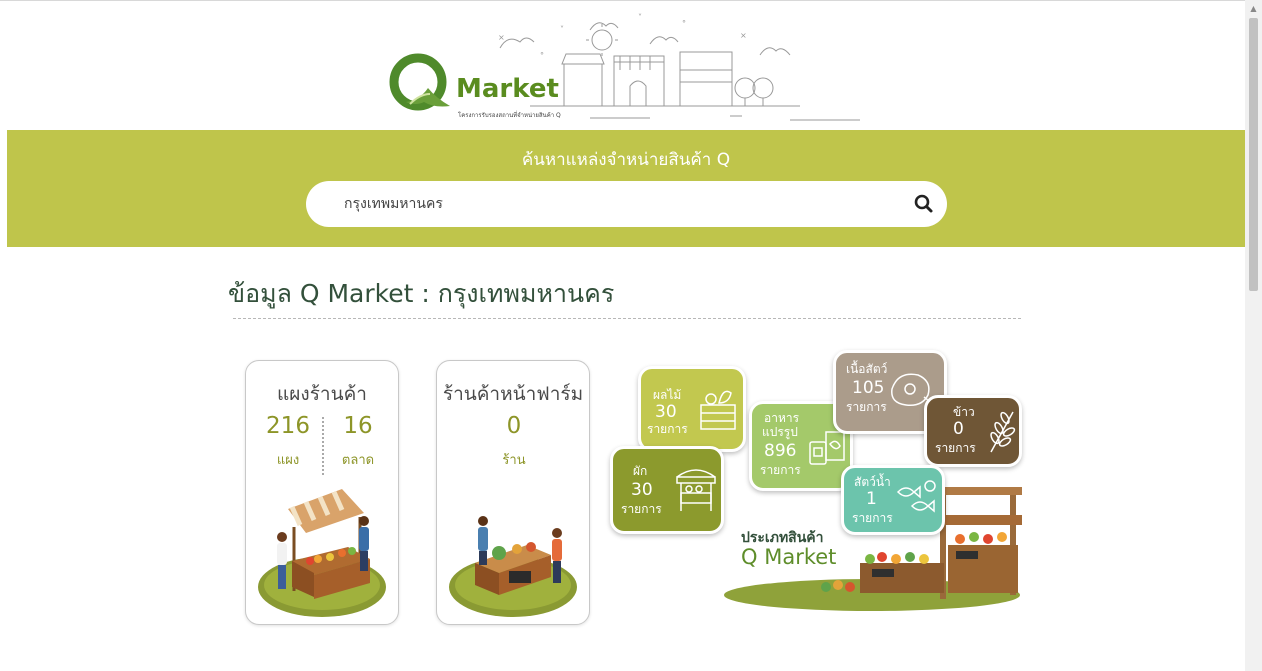 The width and height of the screenshot is (1262, 671). I want to click on category-aquatic: สัตว์น้ำ 1 รายการ, so click(893, 500).